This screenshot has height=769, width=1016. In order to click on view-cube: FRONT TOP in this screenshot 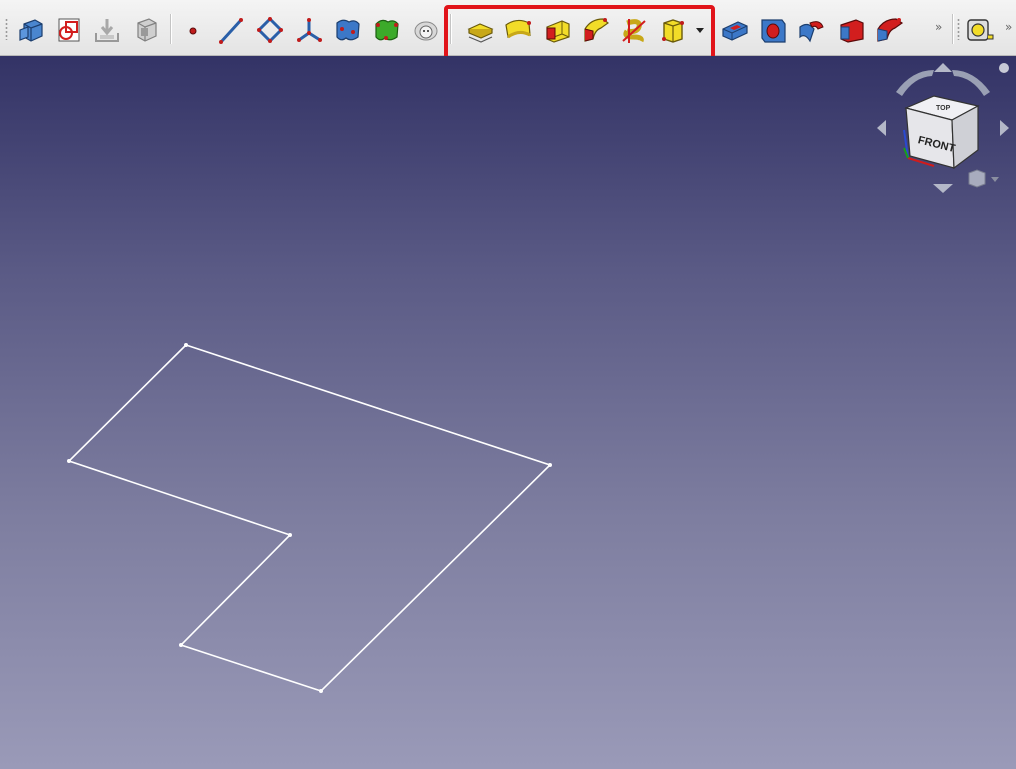, I will do `click(942, 132)`.